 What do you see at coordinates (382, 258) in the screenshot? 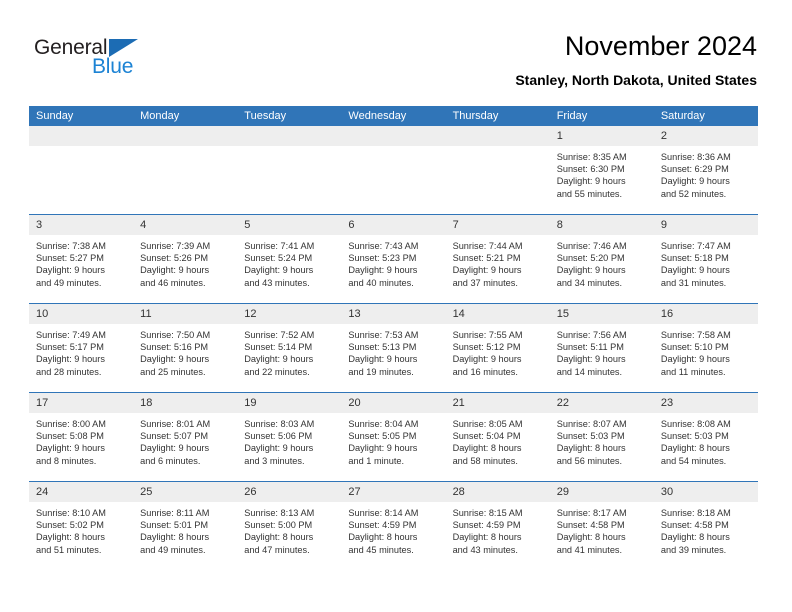
I see `day-info-line: Sunset: 5:23 PM` at bounding box center [382, 258].